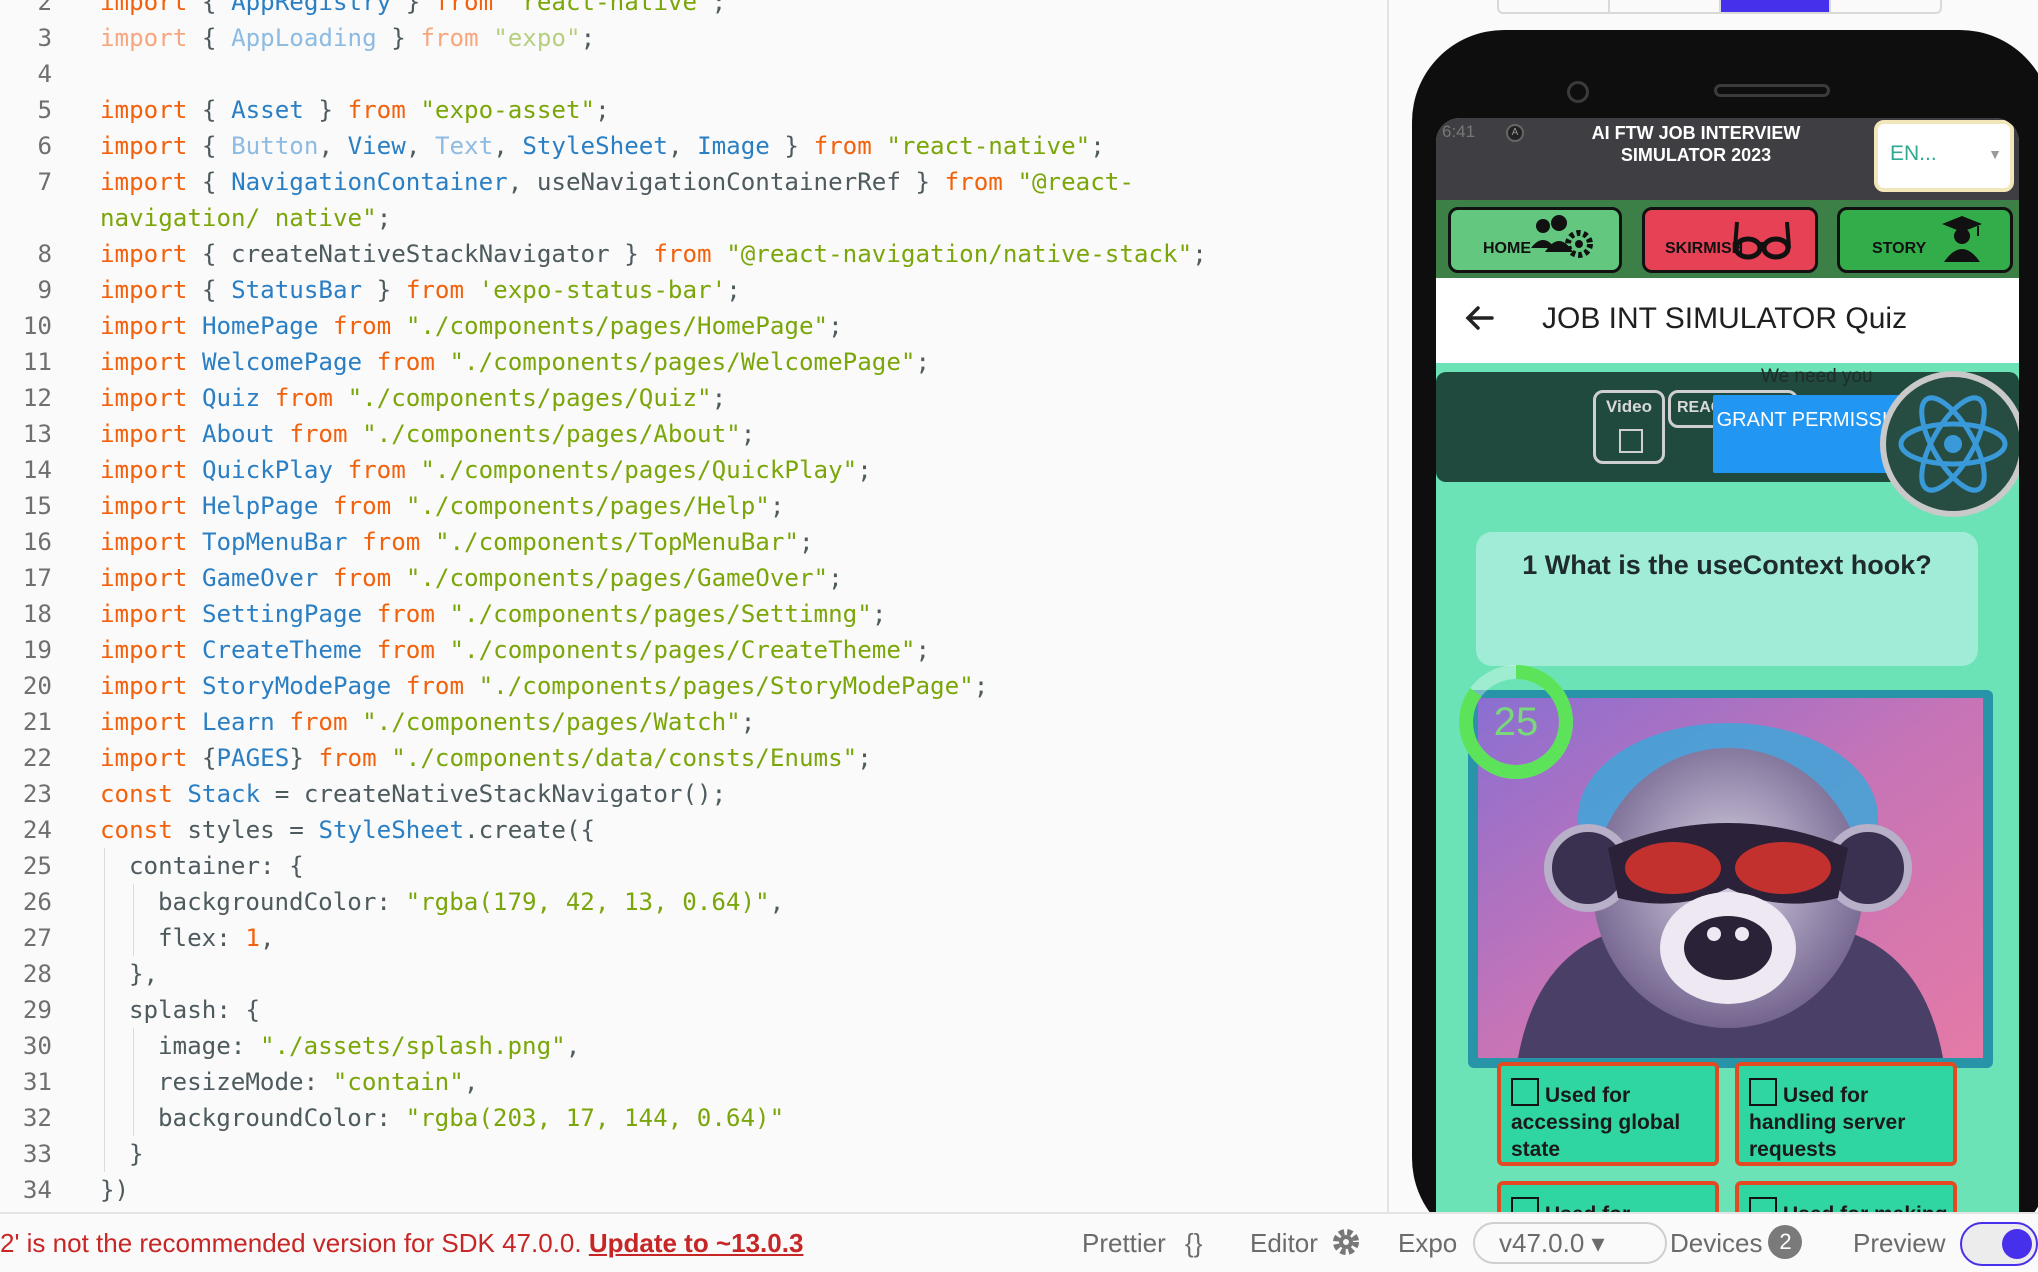 Image resolution: width=2038 pixels, height=1272 pixels. What do you see at coordinates (1480, 318) in the screenshot?
I see `back-arrow-icon` at bounding box center [1480, 318].